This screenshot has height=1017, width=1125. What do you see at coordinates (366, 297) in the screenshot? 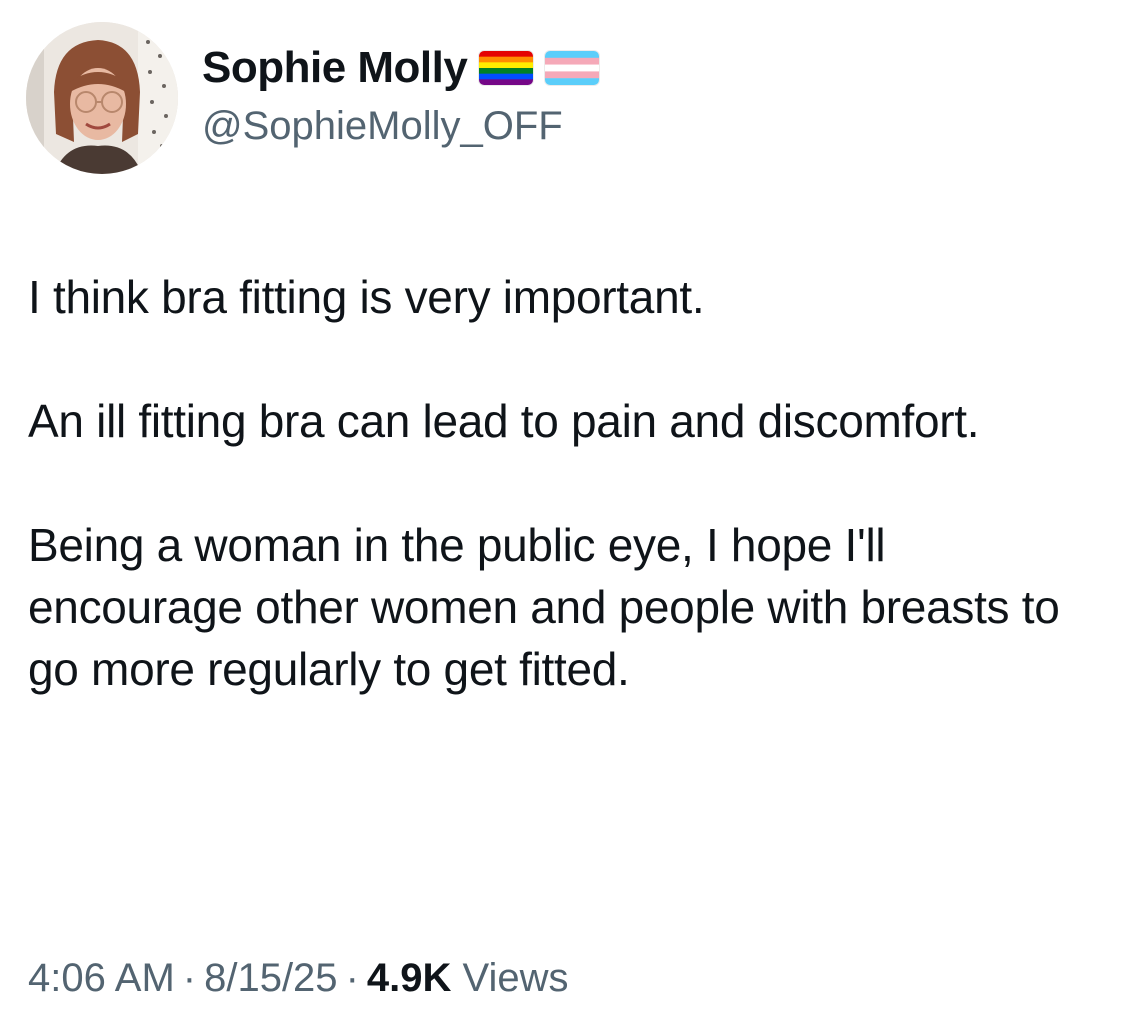
I see `tweet-paragraph: I think bra fitting is very important.` at bounding box center [366, 297].